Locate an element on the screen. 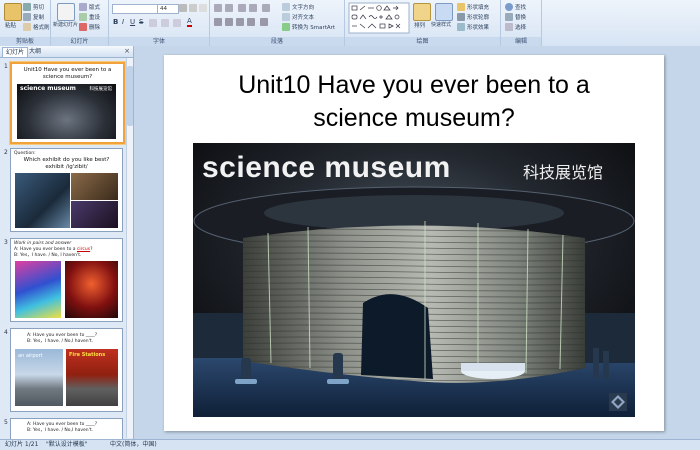 The image size is (700, 450). slides-group-label: 幻灯片 is located at coordinates (79, 41).